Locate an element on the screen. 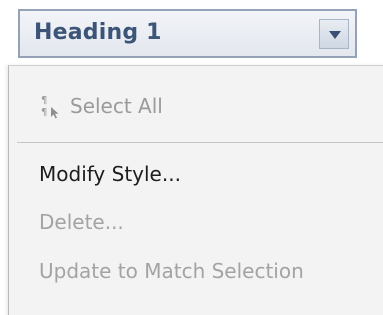 Image resolution: width=383 pixels, height=315 pixels. select-all-icon: ¶ ¶ is located at coordinates (50, 107).